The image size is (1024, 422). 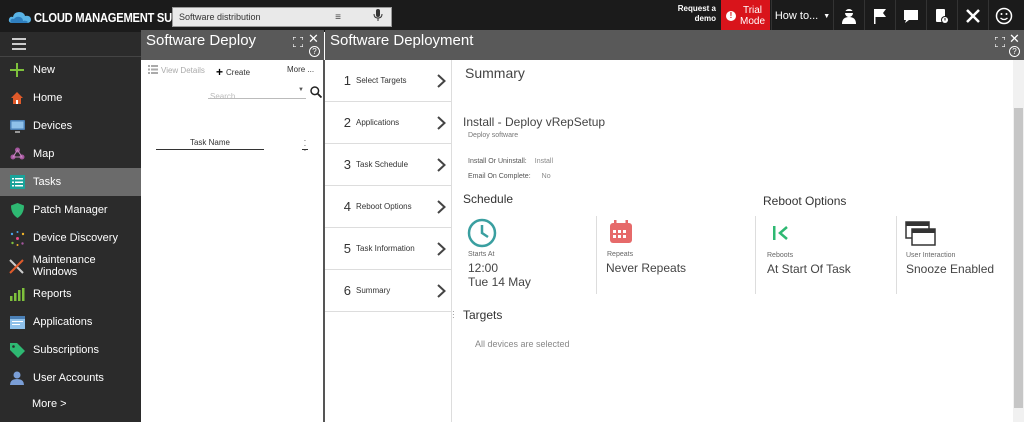 I want to click on monitor-icon, so click(x=17, y=126).